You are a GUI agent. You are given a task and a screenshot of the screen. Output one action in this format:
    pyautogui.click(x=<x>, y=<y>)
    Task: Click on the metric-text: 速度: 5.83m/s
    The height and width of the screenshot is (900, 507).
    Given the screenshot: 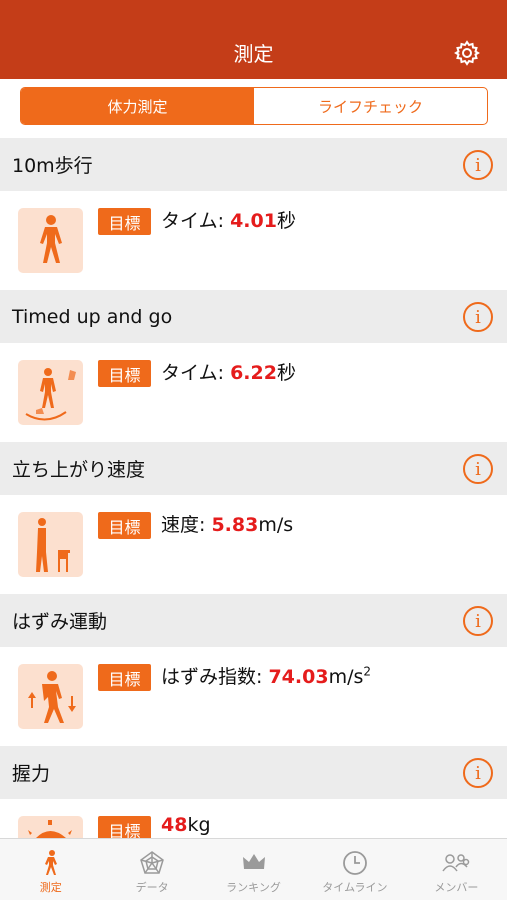 What is the action you would take?
    pyautogui.click(x=227, y=523)
    